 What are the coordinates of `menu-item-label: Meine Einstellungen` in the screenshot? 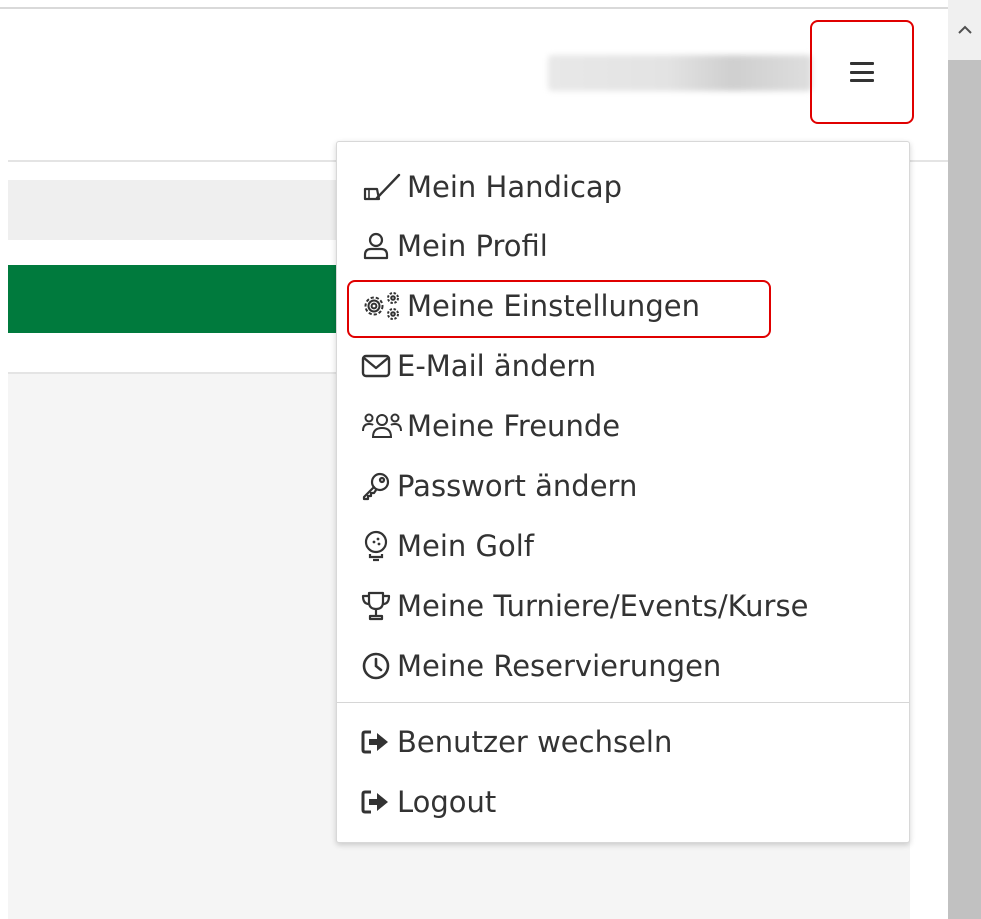 It's located at (553, 306).